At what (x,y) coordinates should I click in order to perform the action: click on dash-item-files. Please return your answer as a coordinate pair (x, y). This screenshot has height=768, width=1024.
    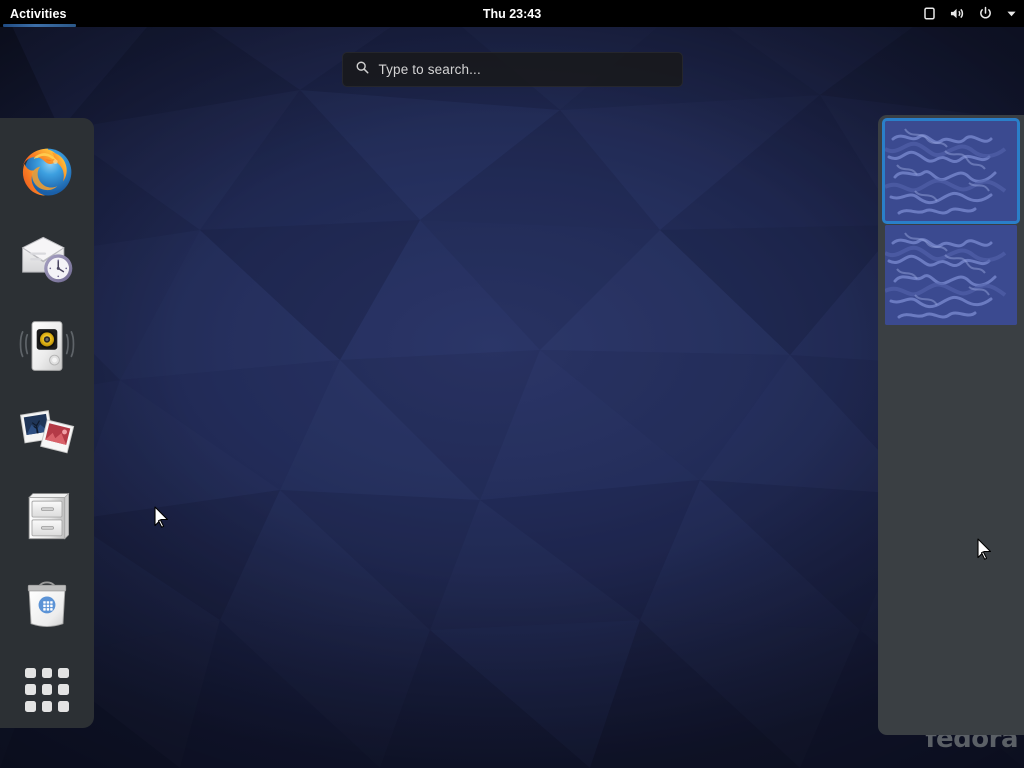
    Looking at the image, I should click on (47, 518).